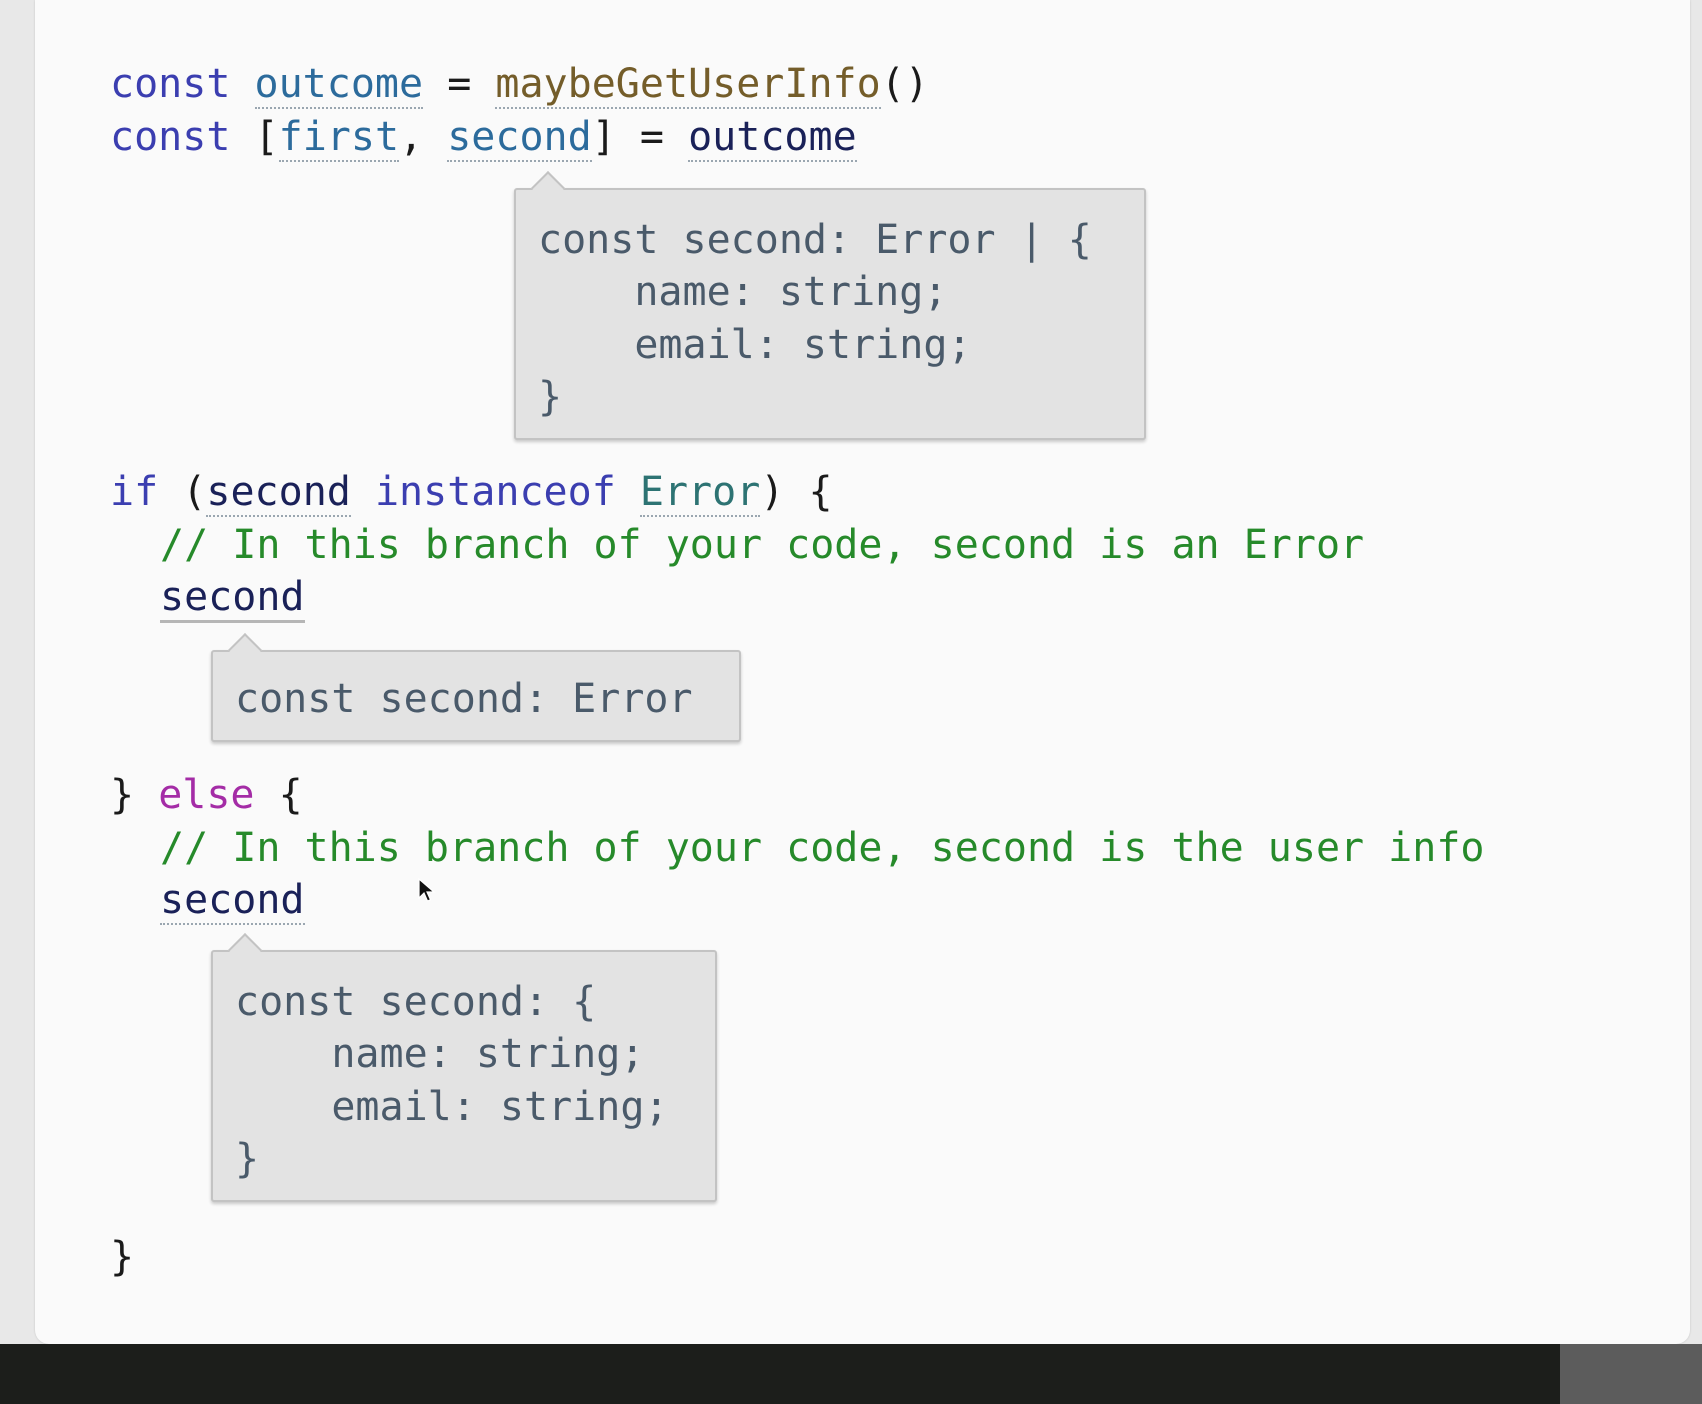  What do you see at coordinates (266, 137) in the screenshot?
I see `bracket-open: [` at bounding box center [266, 137].